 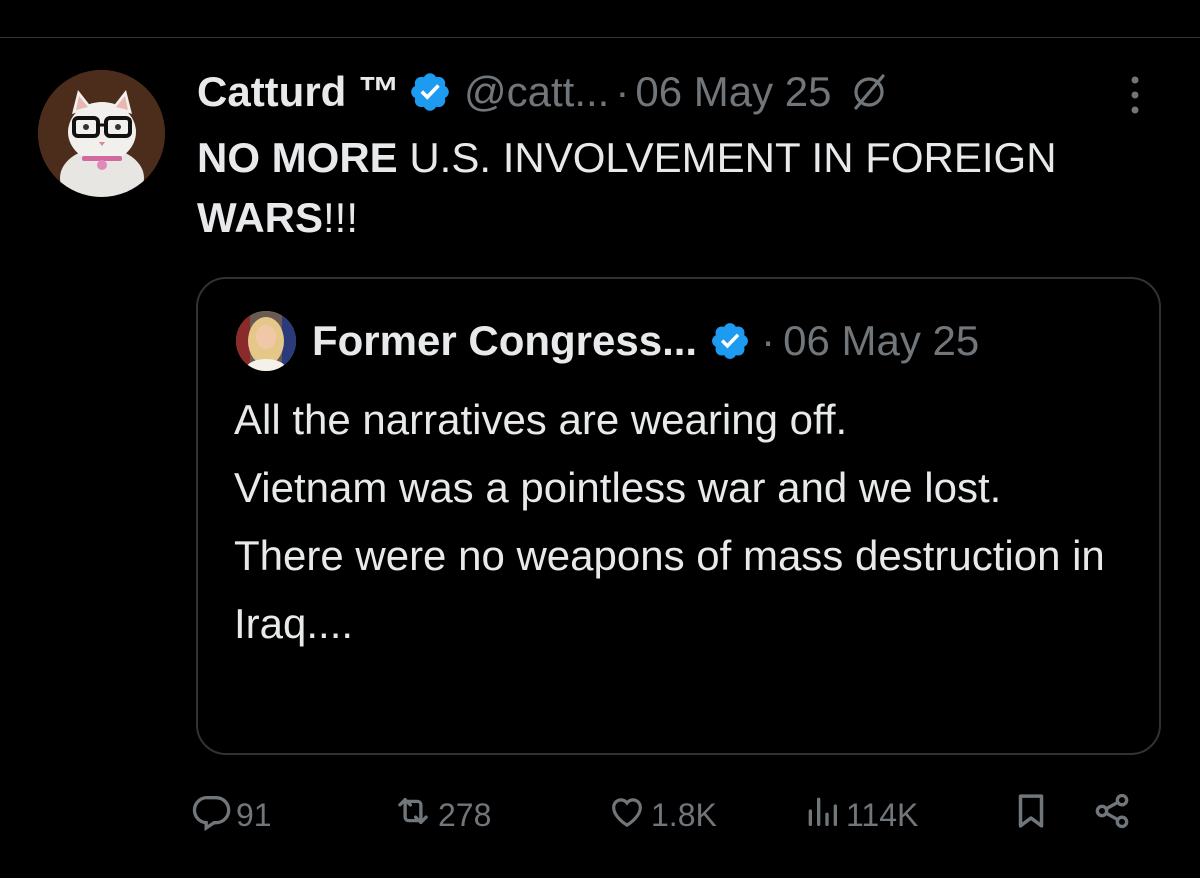 What do you see at coordinates (822, 815) in the screenshot?
I see `views-icon` at bounding box center [822, 815].